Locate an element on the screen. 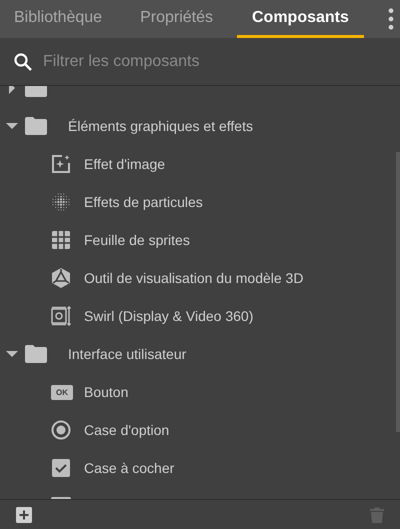  tab: Bibliothèque is located at coordinates (58, 19).